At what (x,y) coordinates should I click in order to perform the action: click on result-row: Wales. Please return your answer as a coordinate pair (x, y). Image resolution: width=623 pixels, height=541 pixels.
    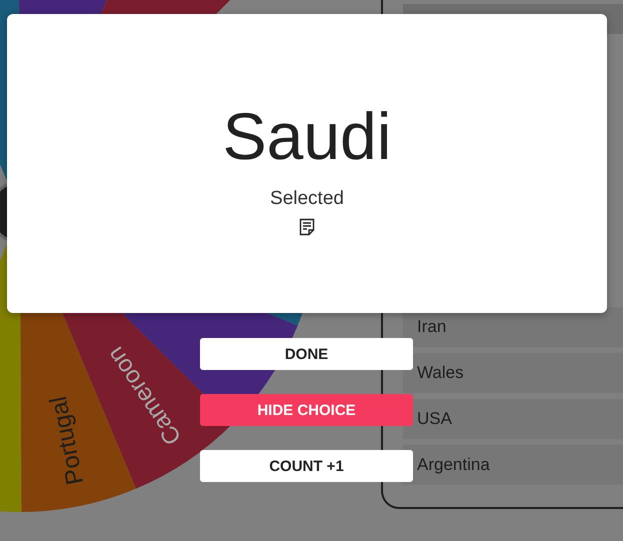
    Looking at the image, I should click on (513, 373).